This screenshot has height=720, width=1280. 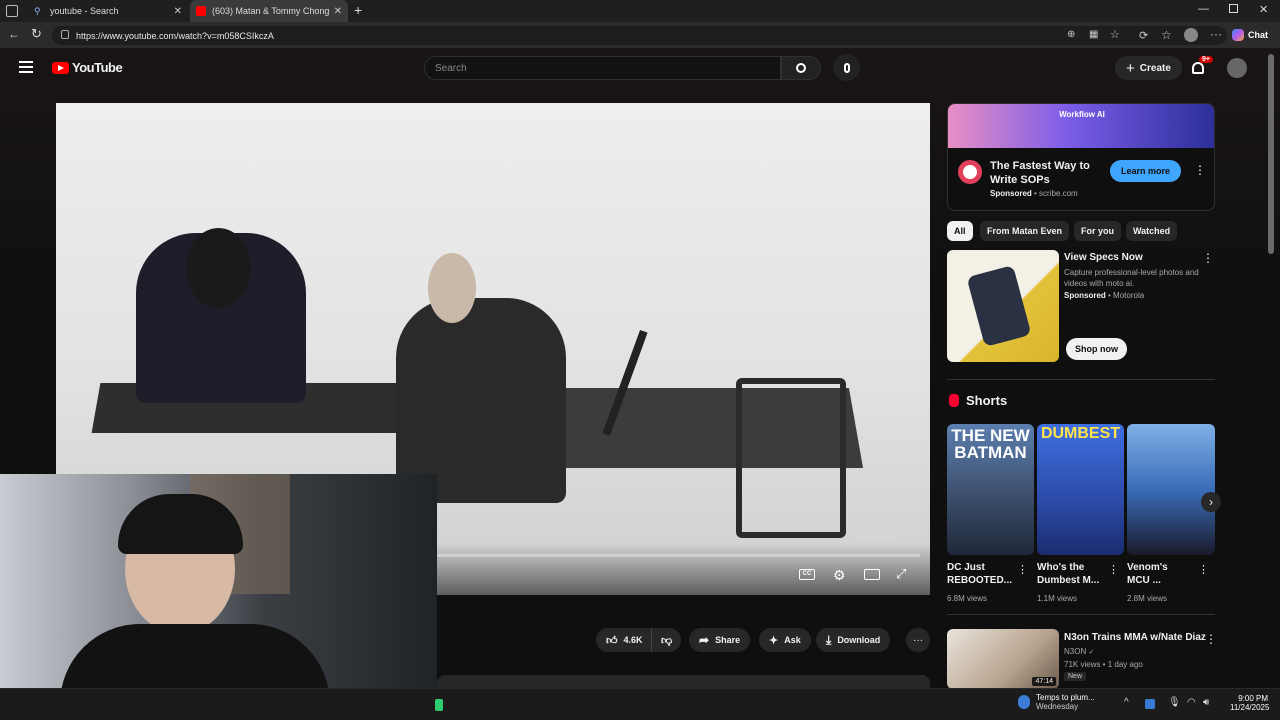 I want to click on short-views-2: 1.1M views, so click(x=1057, y=598).